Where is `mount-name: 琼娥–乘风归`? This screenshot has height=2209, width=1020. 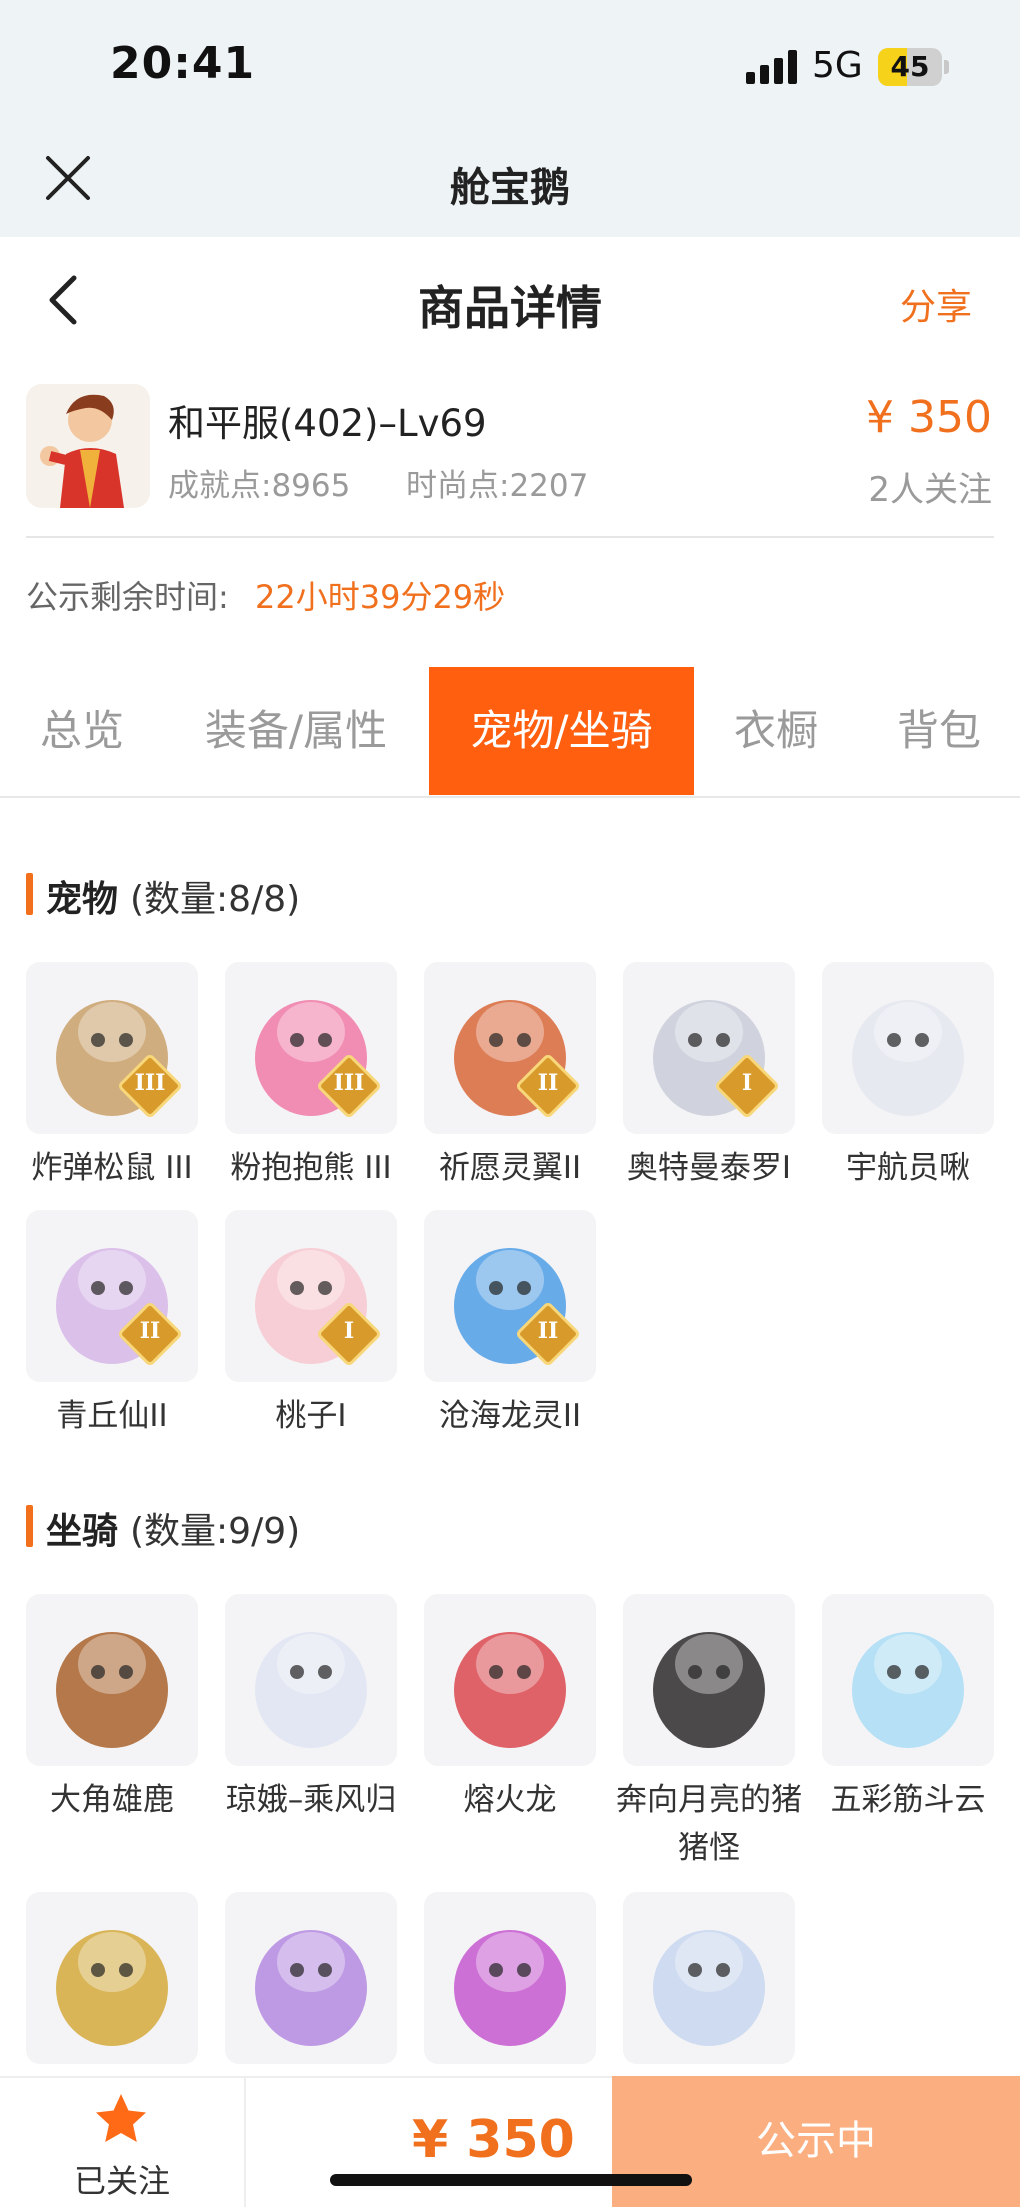
mount-name: 琼娥–乘风归 is located at coordinates (311, 1800).